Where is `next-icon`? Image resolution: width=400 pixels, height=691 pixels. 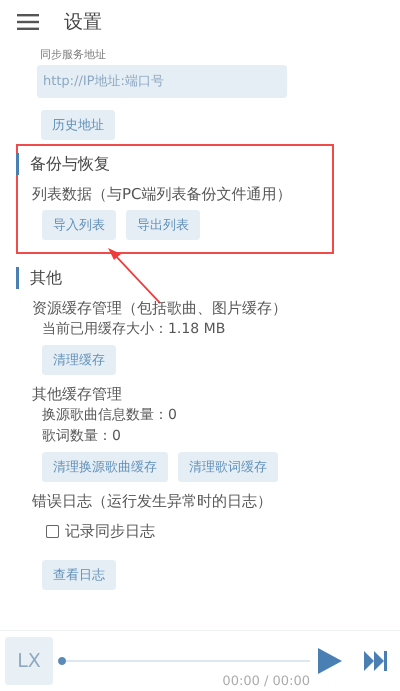 next-icon is located at coordinates (376, 661).